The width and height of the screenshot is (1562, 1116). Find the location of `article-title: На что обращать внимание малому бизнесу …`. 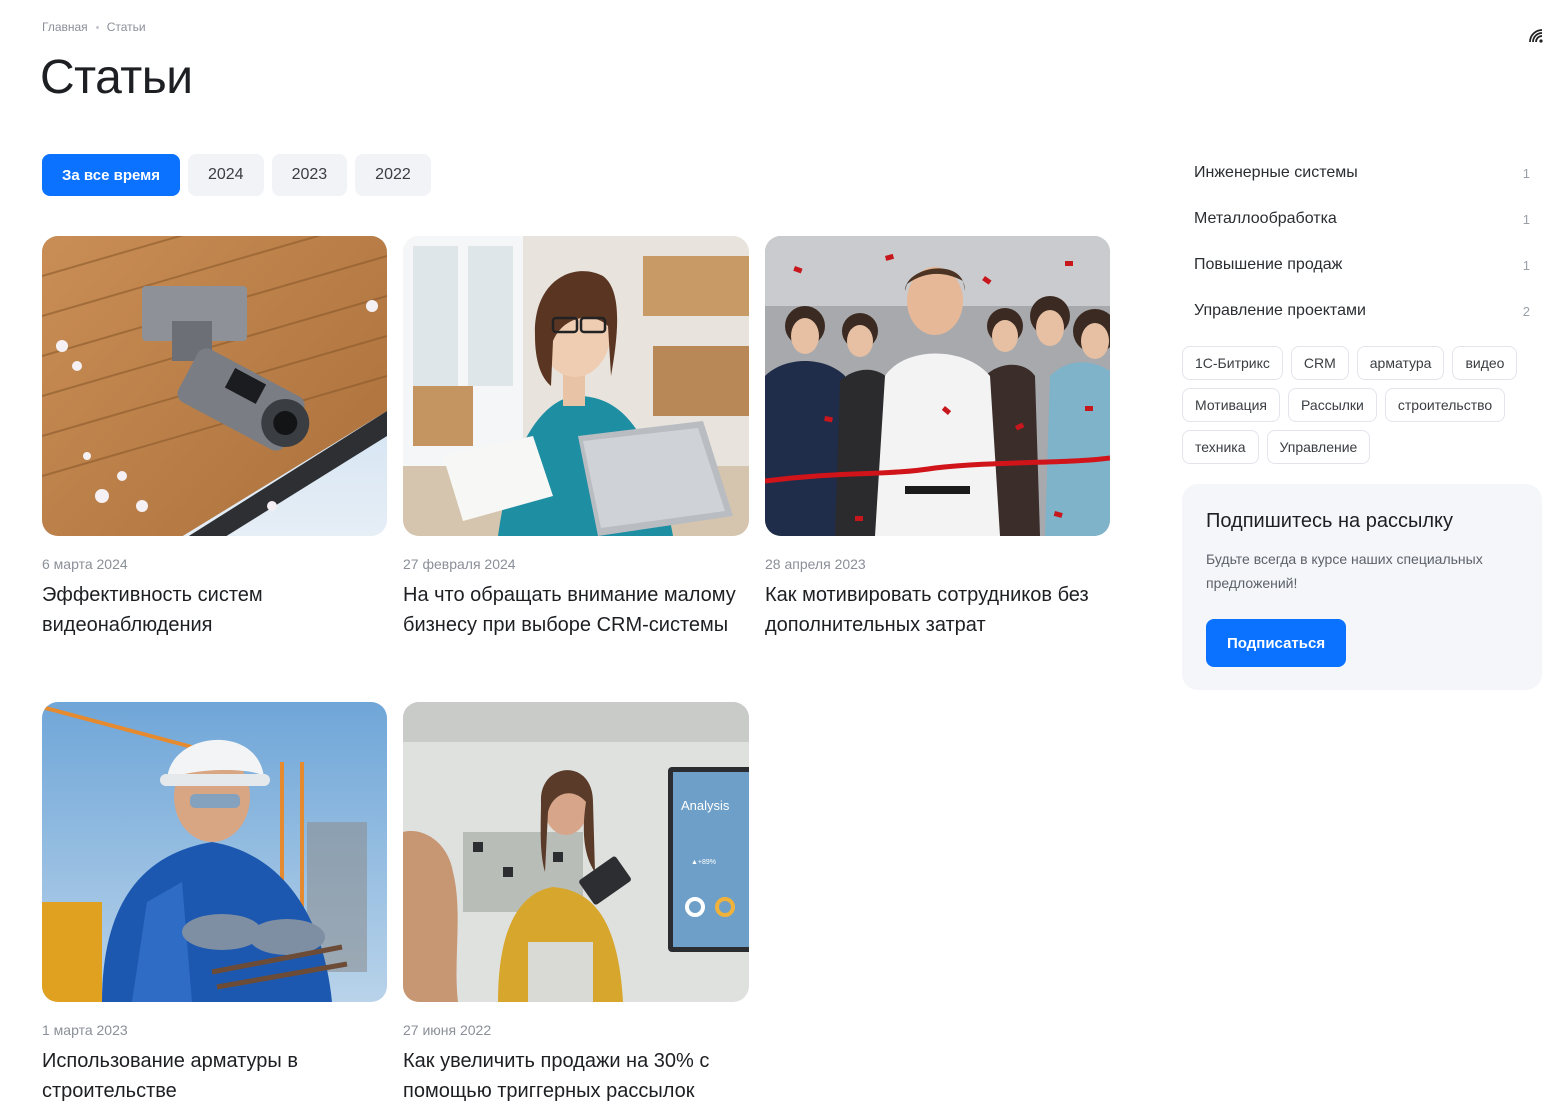

article-title: На что обращать внимание малому бизнесу … is located at coordinates (576, 610).